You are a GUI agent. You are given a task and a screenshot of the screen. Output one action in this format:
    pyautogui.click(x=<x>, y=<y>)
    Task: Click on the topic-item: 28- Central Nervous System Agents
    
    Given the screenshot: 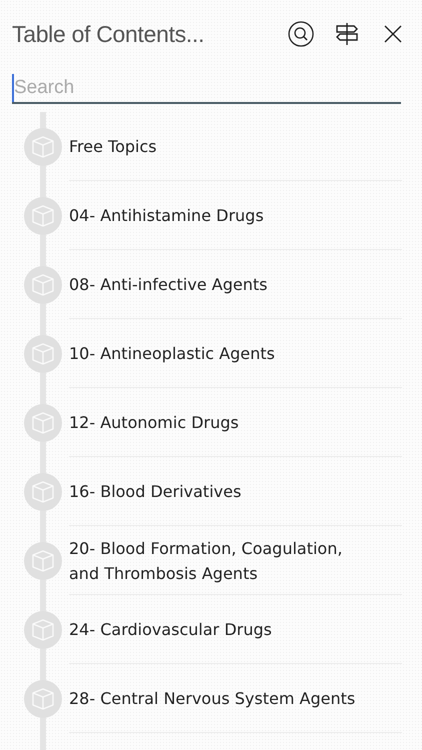 What is the action you would take?
    pyautogui.click(x=242, y=698)
    